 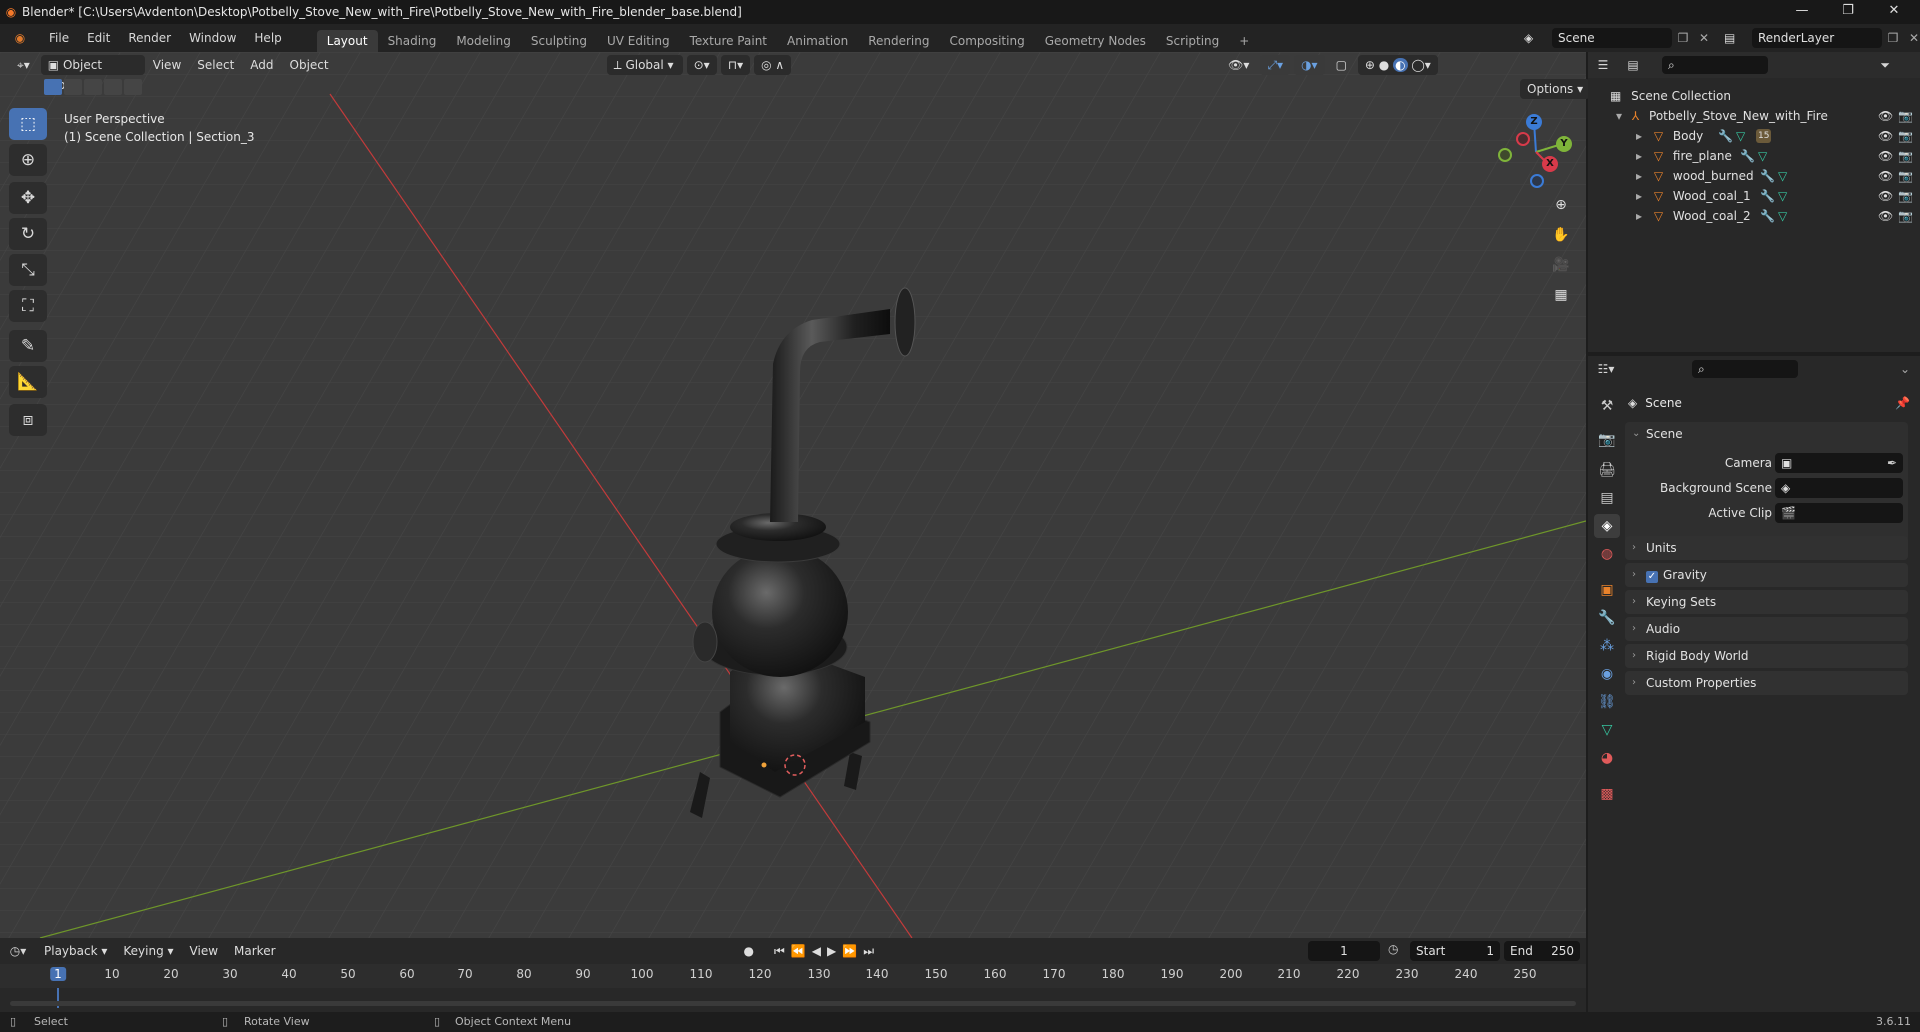 What do you see at coordinates (1766, 629) in the screenshot?
I see `audio-panel: › Audio` at bounding box center [1766, 629].